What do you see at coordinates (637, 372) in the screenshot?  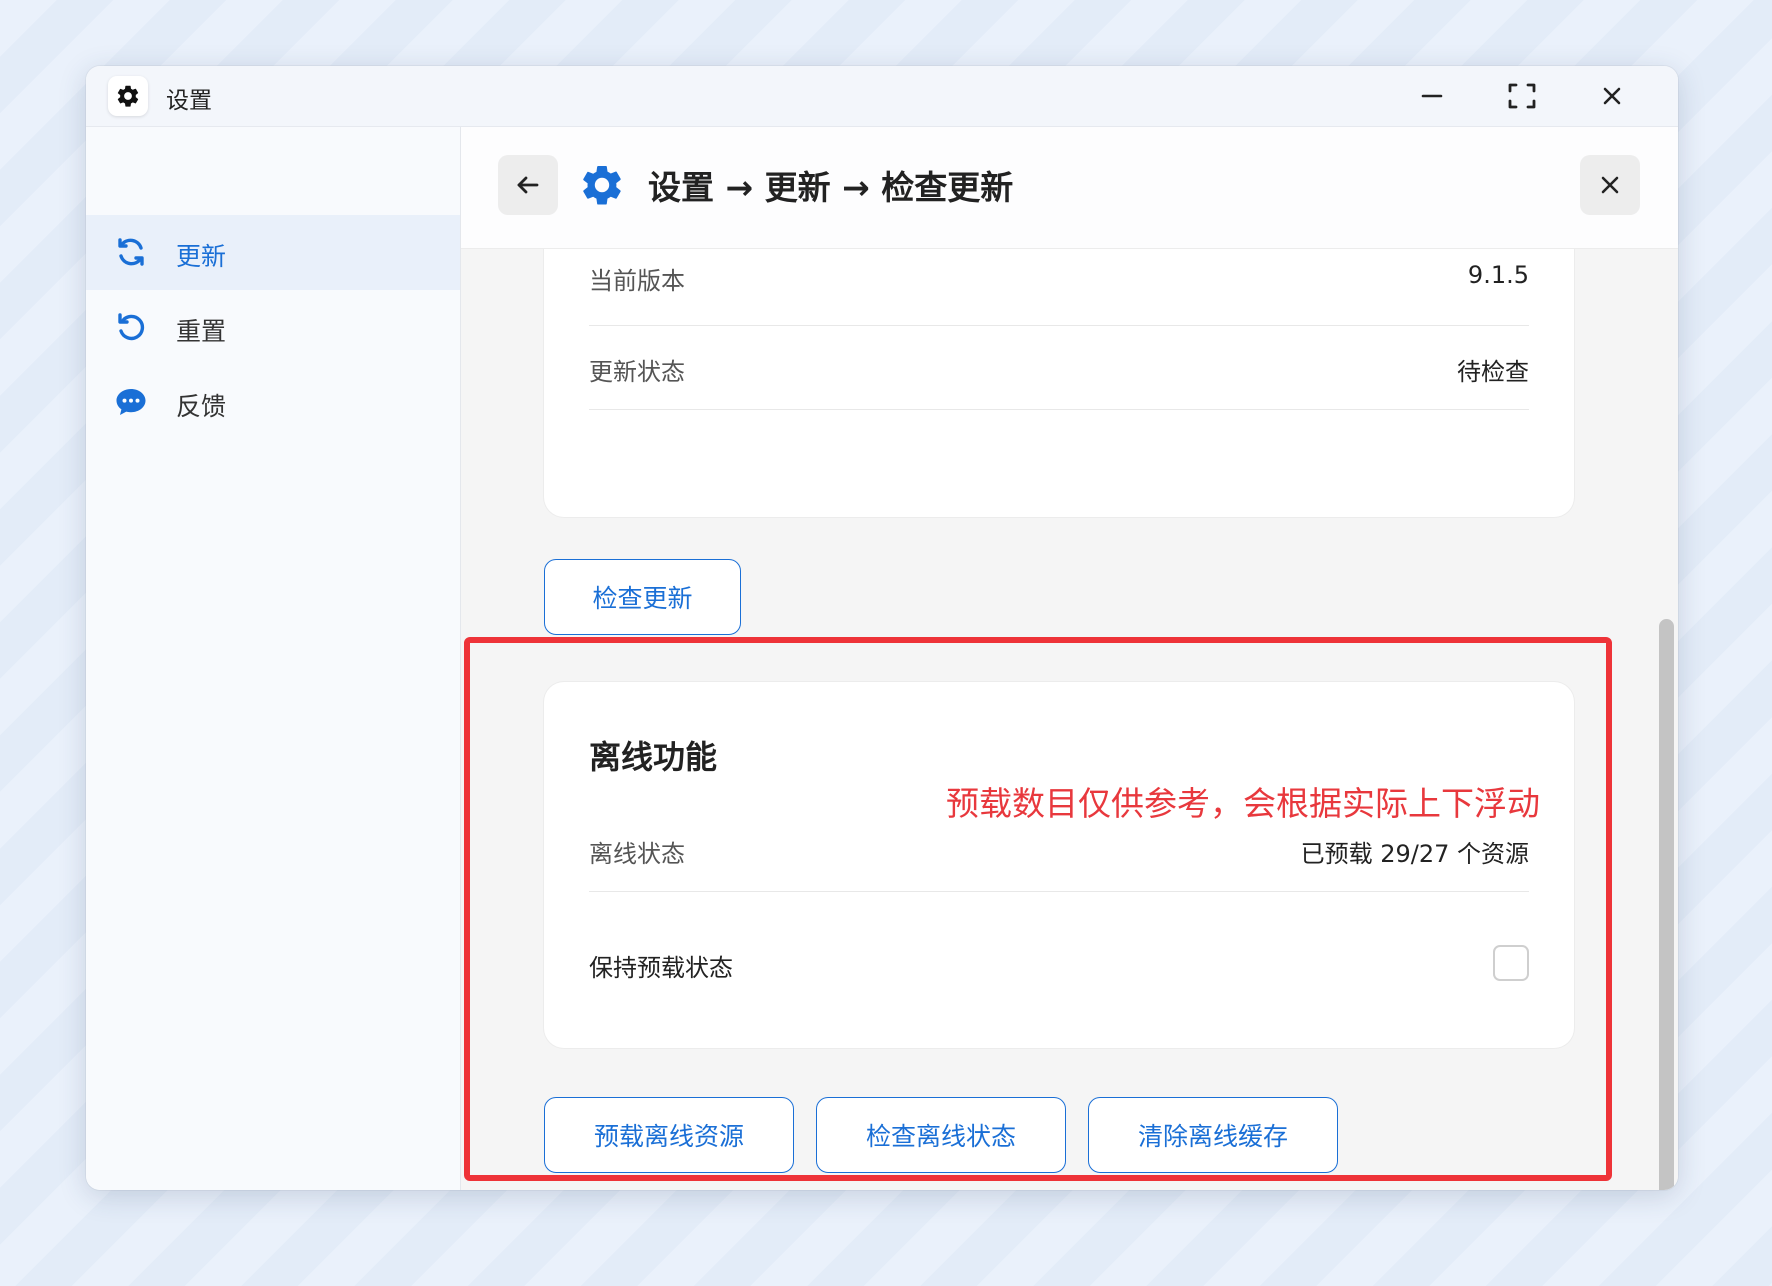 I see `update-status-label: 更新状态` at bounding box center [637, 372].